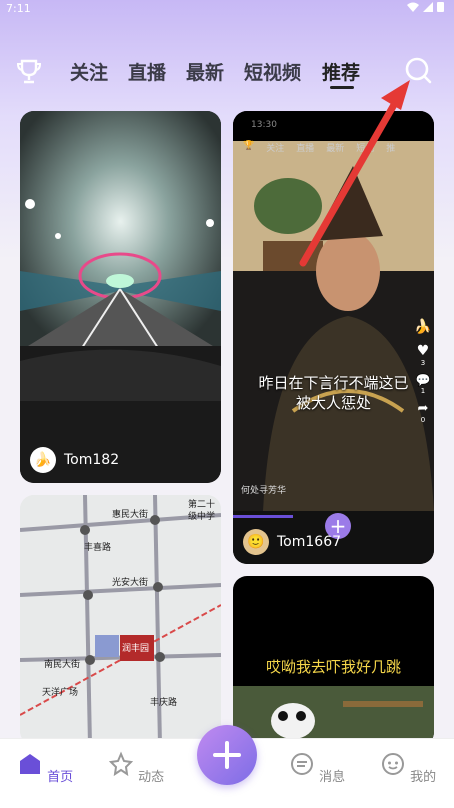 The width and height of the screenshot is (454, 808). Describe the element at coordinates (29, 71) in the screenshot. I see `trophy-icon` at that location.